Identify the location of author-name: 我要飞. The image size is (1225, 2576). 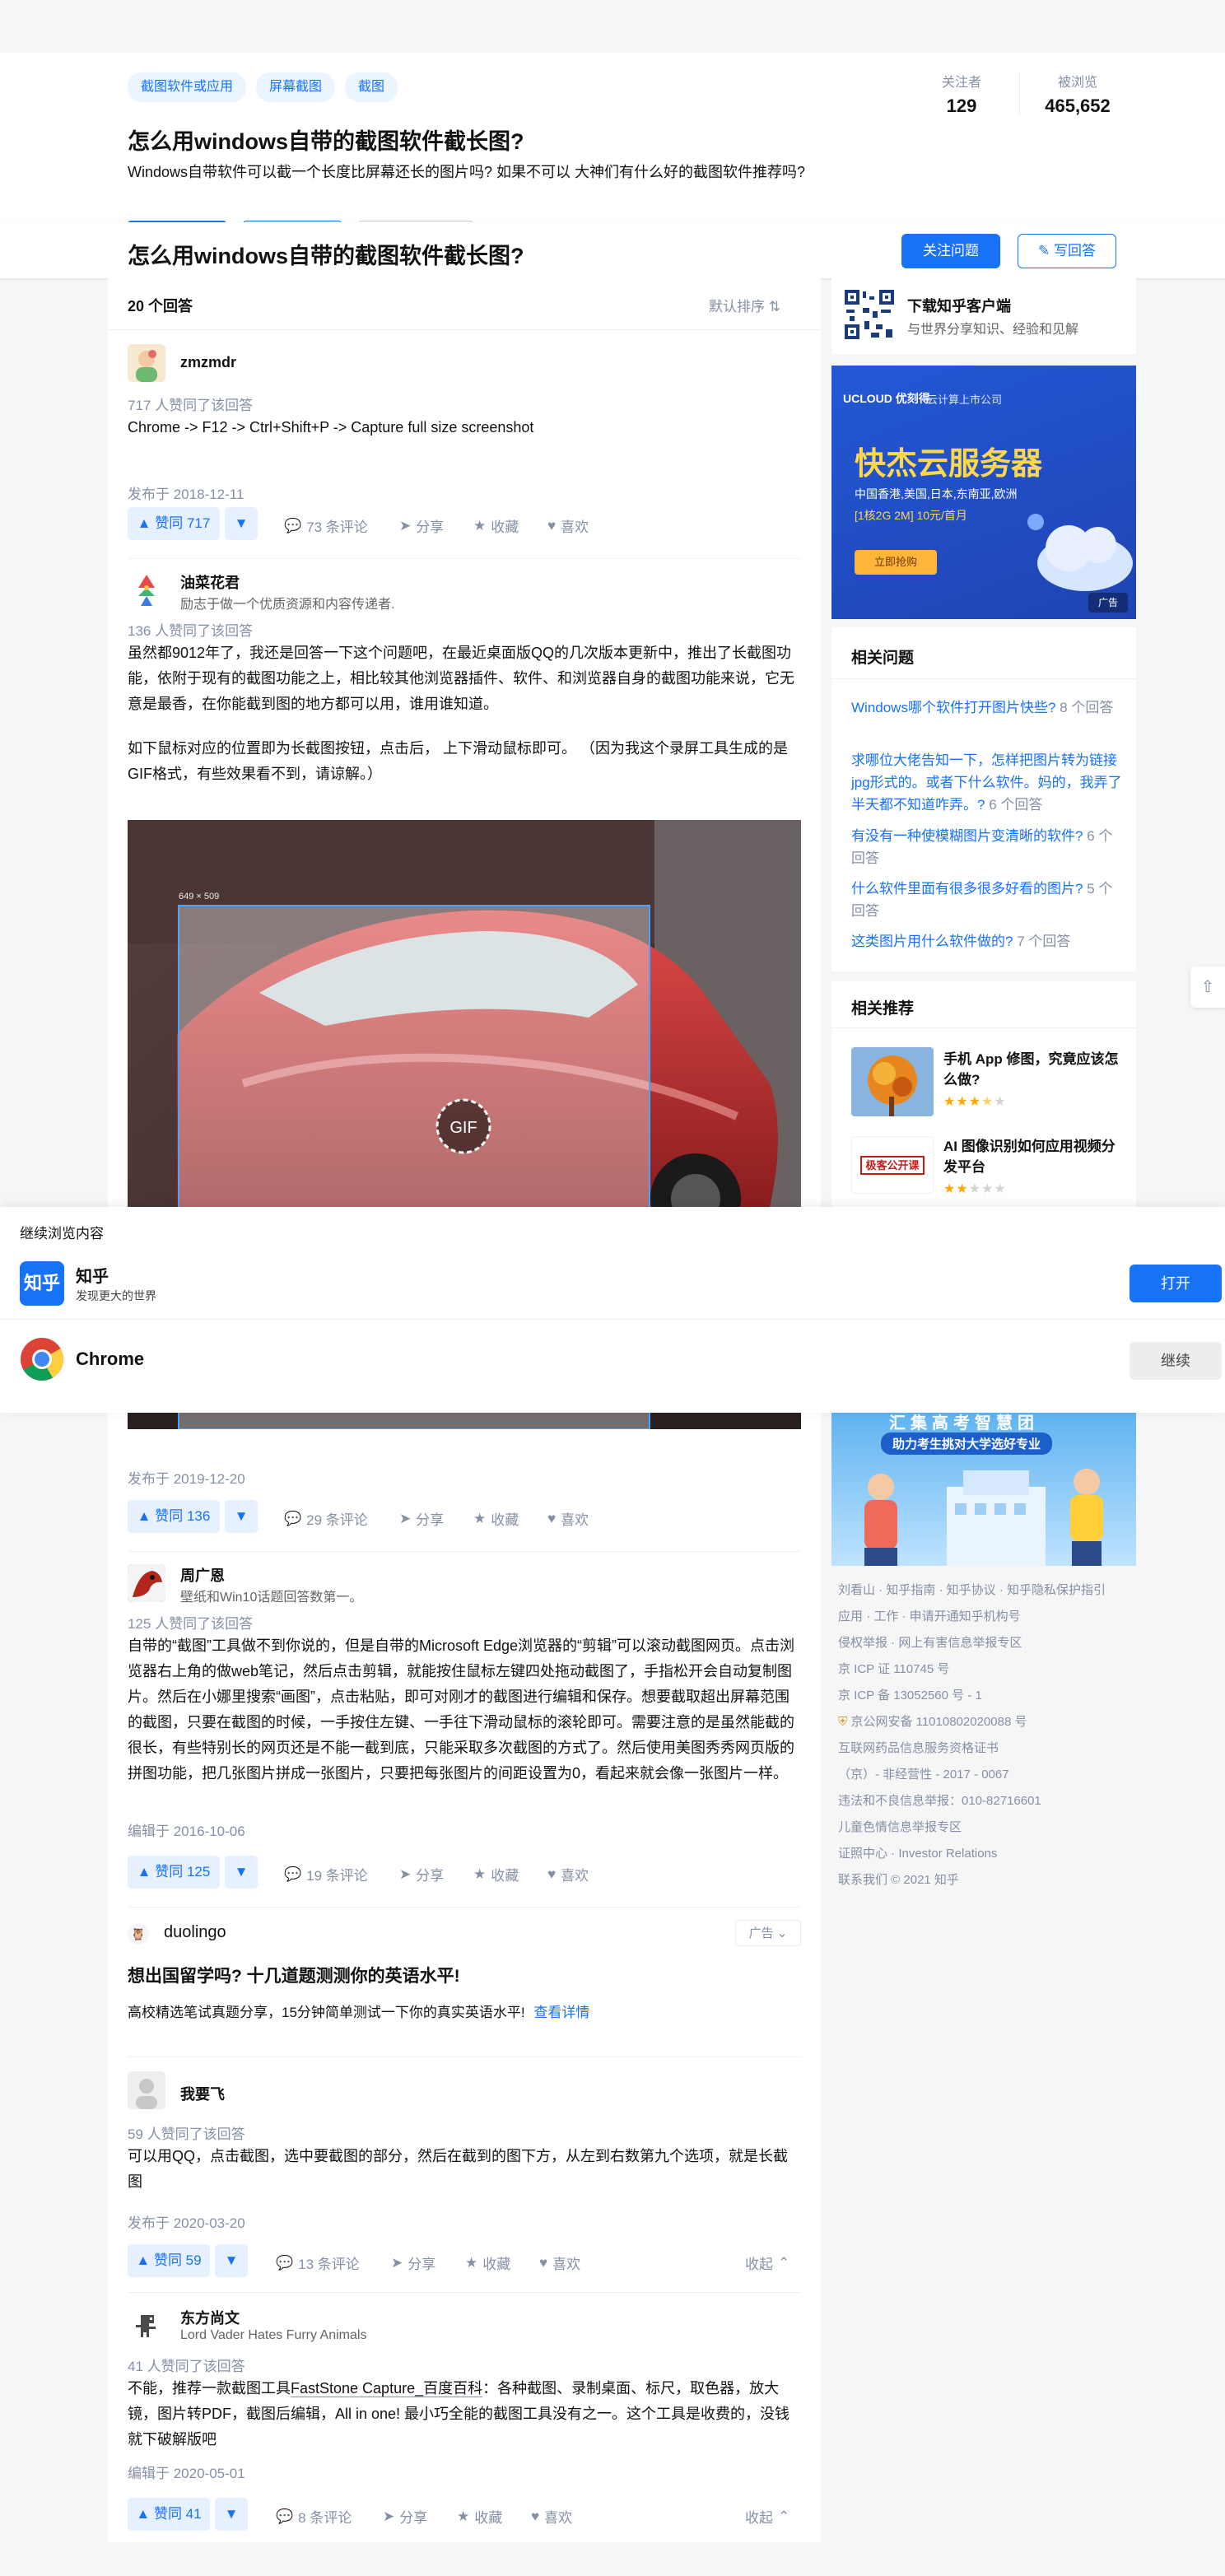
(202, 2093).